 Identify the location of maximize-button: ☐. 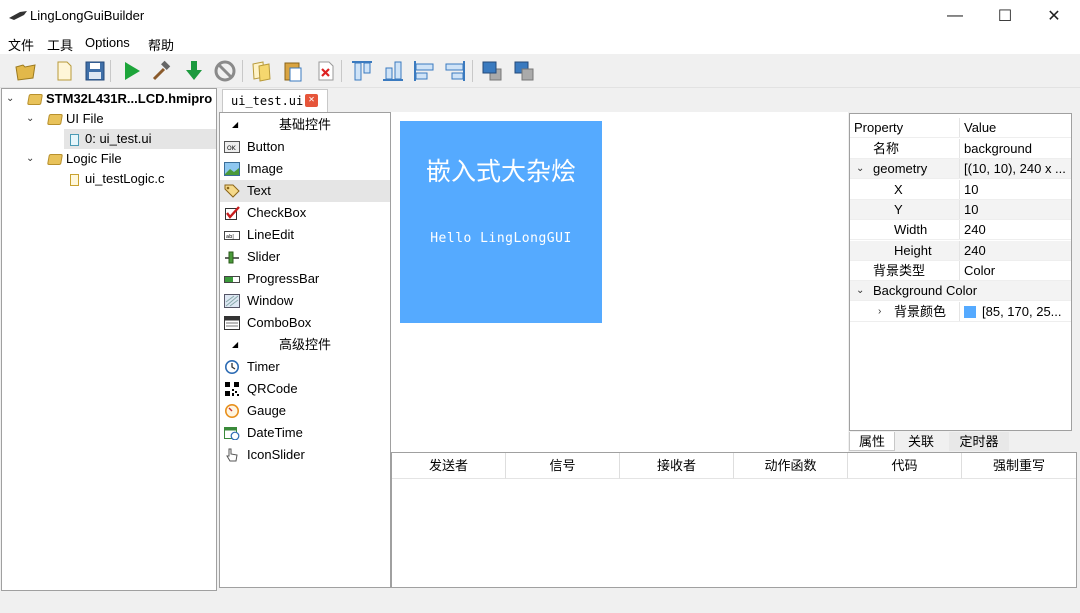
(1005, 16).